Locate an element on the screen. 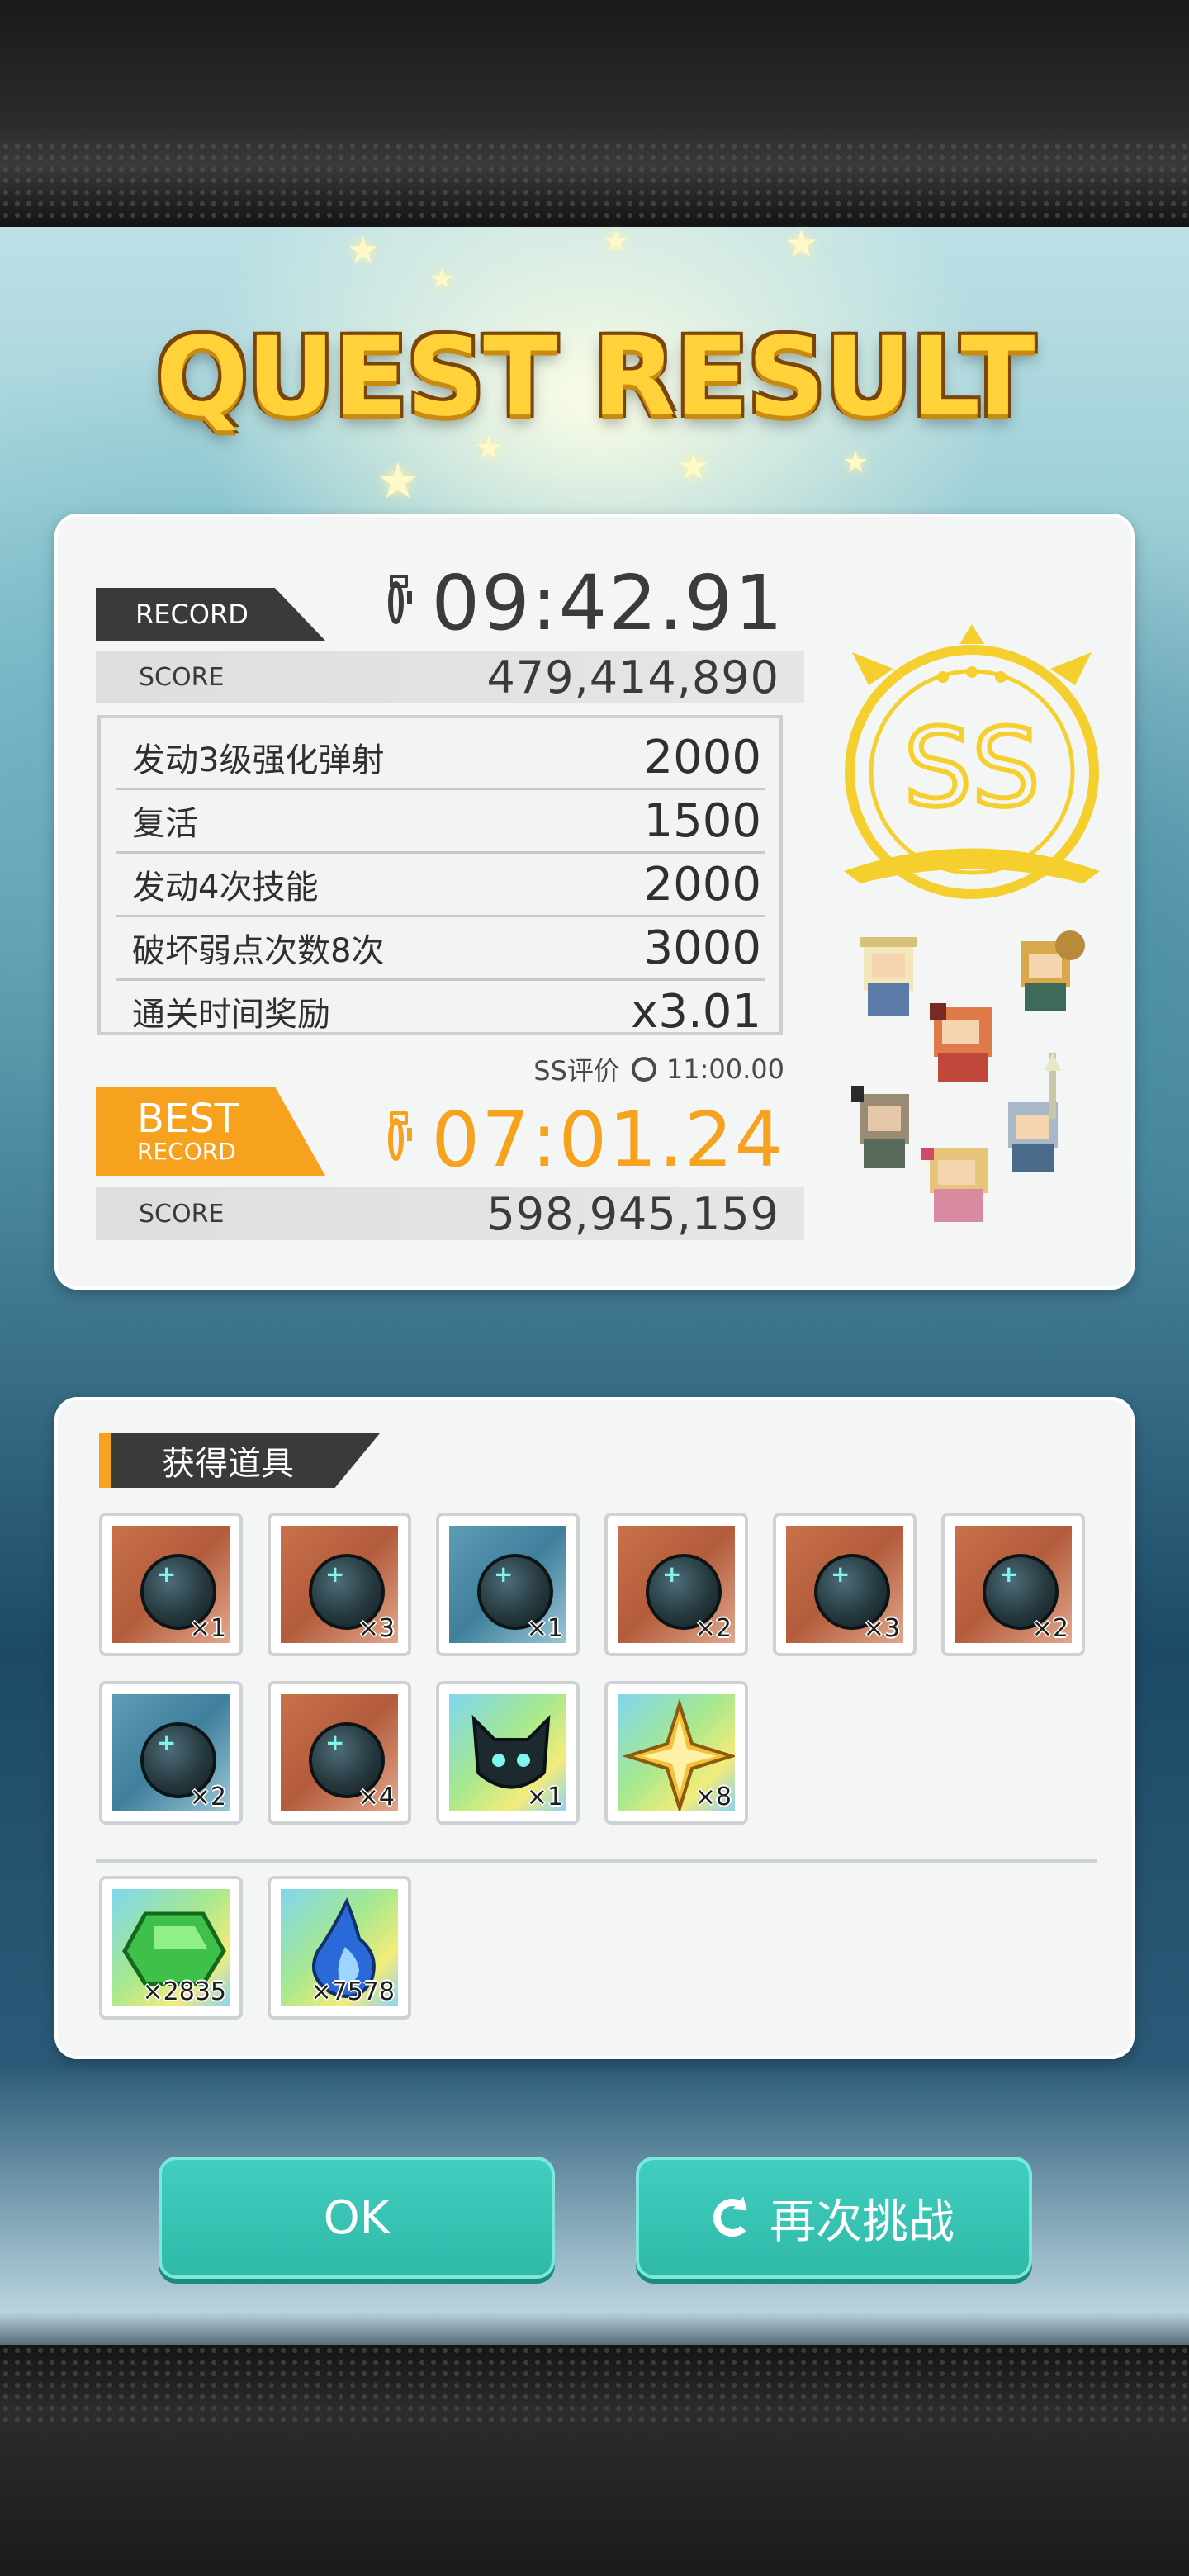 The width and height of the screenshot is (1189, 2576). best-tag-line1: BEST is located at coordinates (188, 1119).